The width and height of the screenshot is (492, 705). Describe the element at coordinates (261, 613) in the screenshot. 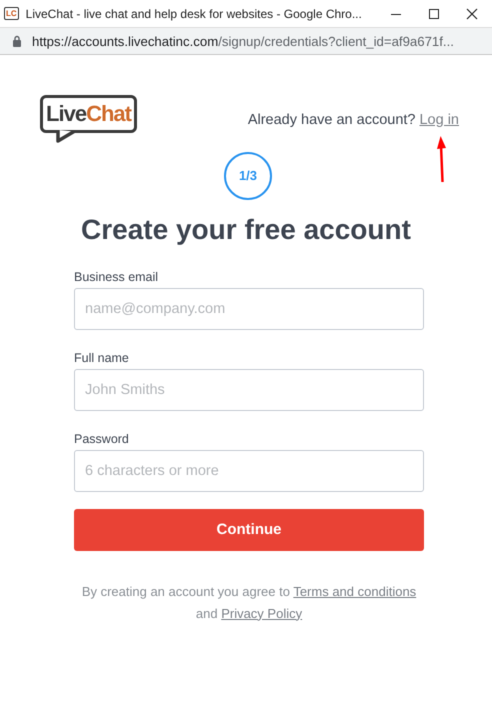

I see `privacy-link: Privacy Policy` at that location.